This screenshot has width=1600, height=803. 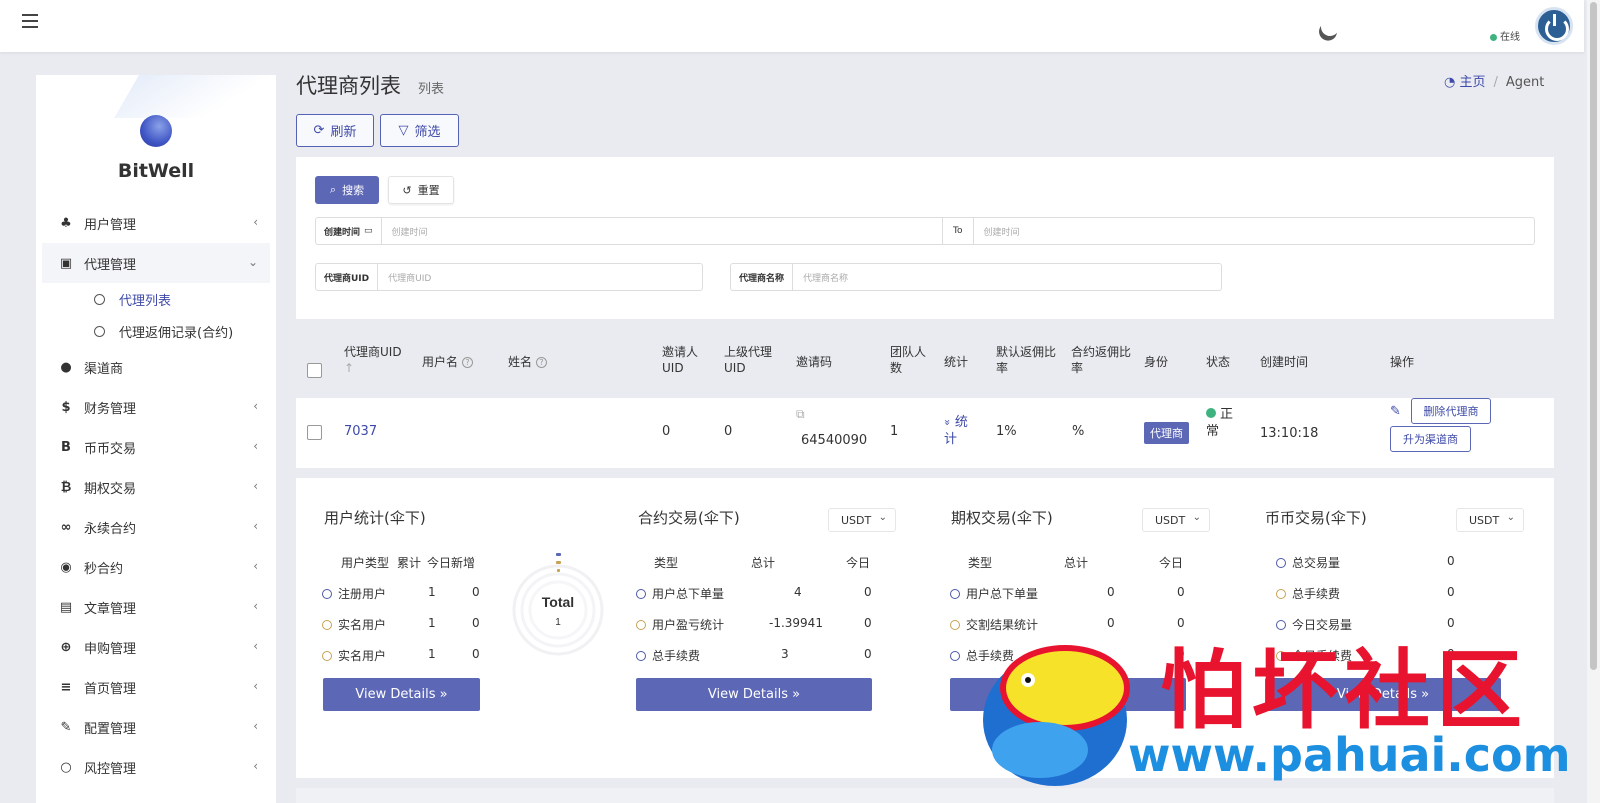 I want to click on watermark: 怕坏社区 www.pahuai.com, so click(x=1270, y=711).